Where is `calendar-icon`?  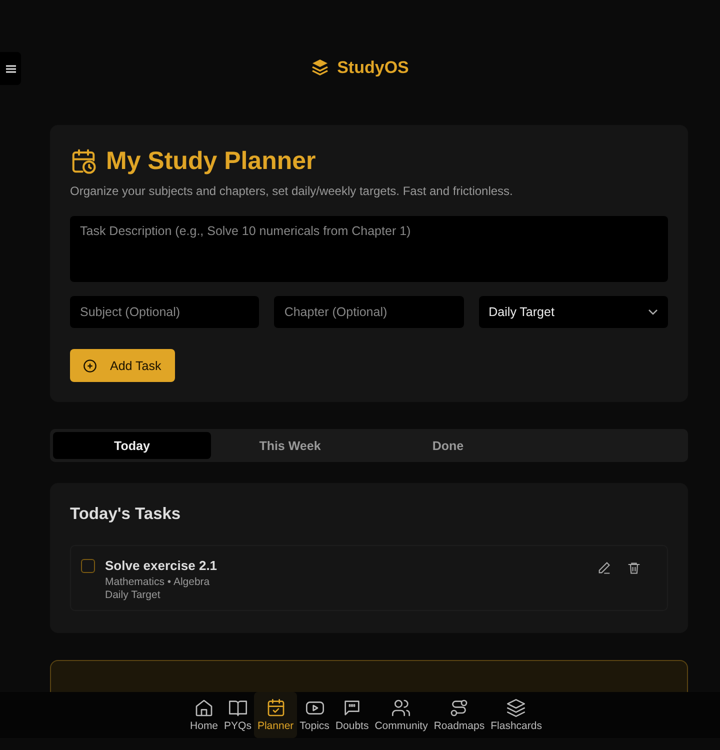
calendar-icon is located at coordinates (276, 708).